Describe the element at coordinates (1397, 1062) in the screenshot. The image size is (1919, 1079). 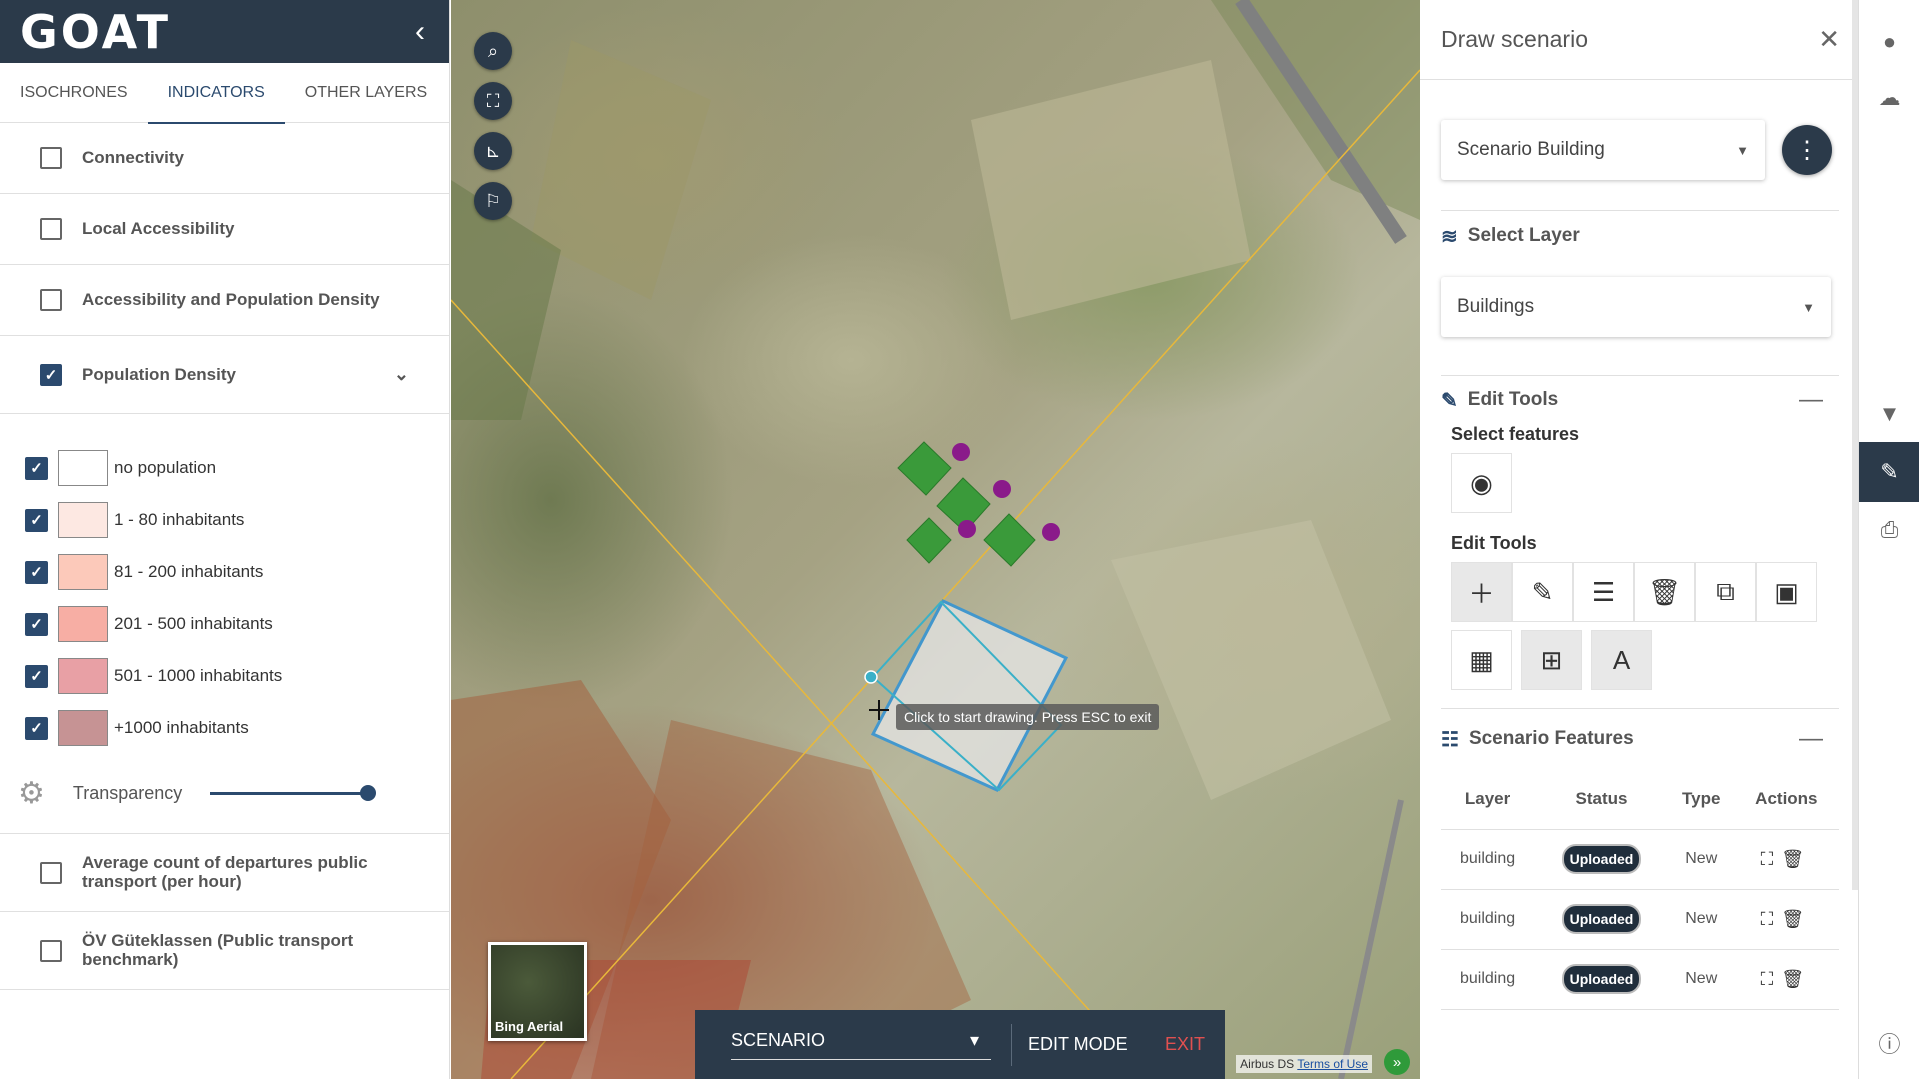
I see `expand-attribution-icon: »` at that location.